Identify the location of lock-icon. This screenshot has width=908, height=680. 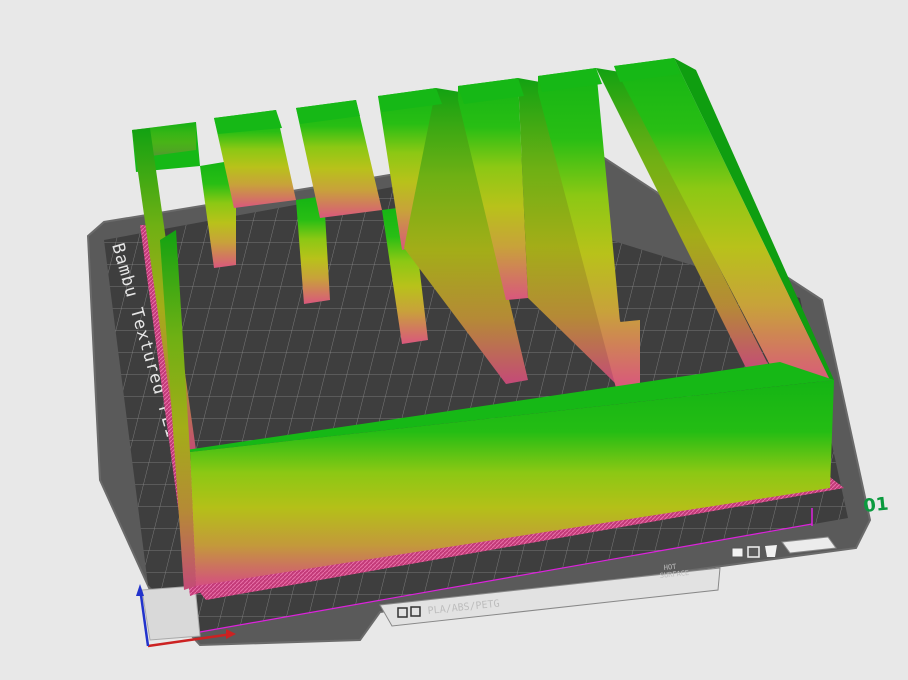
(737, 552).